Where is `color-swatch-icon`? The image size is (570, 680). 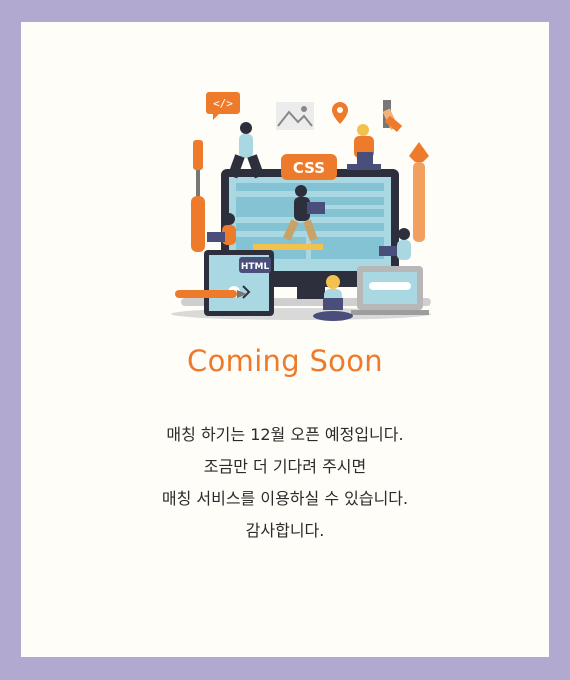 color-swatch-icon is located at coordinates (392, 116).